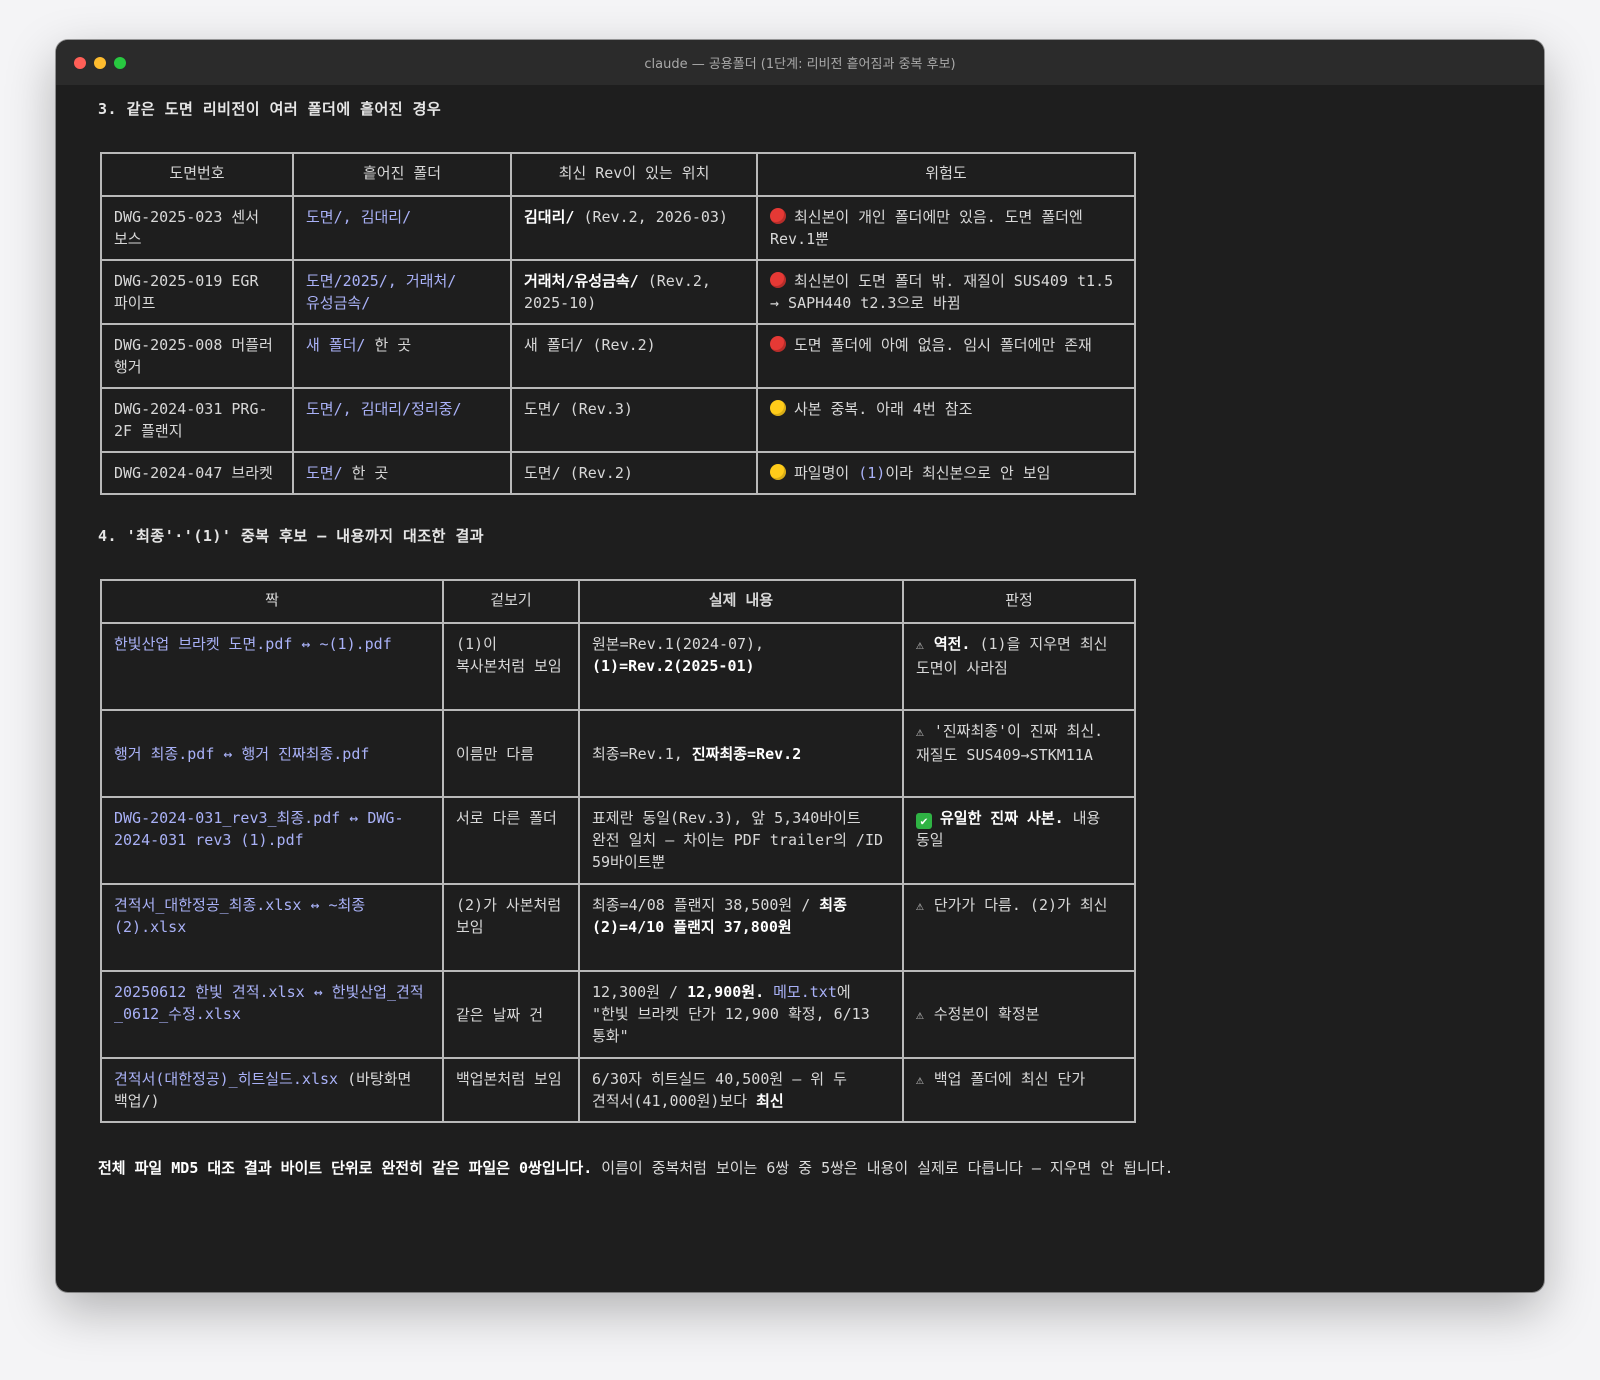  Describe the element at coordinates (946, 420) in the screenshot. I see `risk-cell: 사본 중복. 아래 4번 참조` at that location.